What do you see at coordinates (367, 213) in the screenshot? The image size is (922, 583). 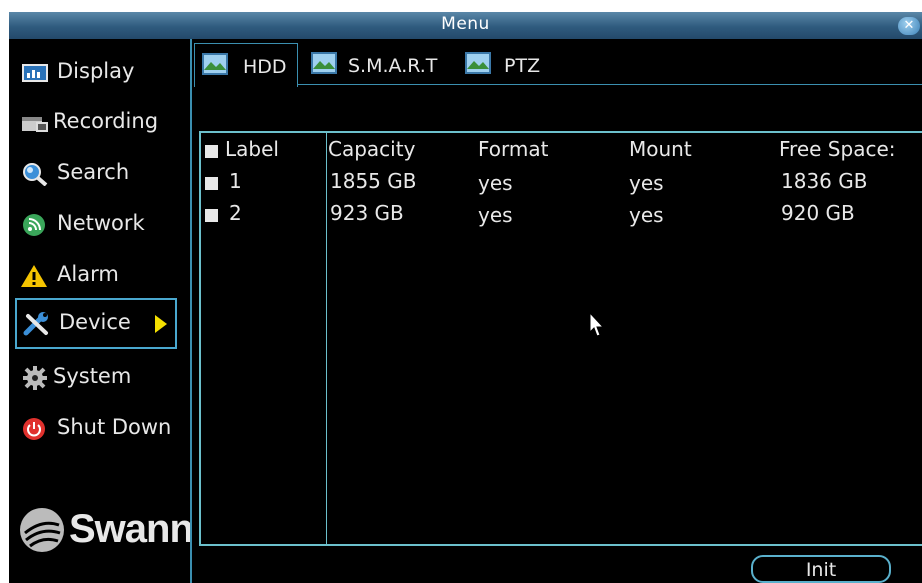 I see `row-capacity: 923 GB` at bounding box center [367, 213].